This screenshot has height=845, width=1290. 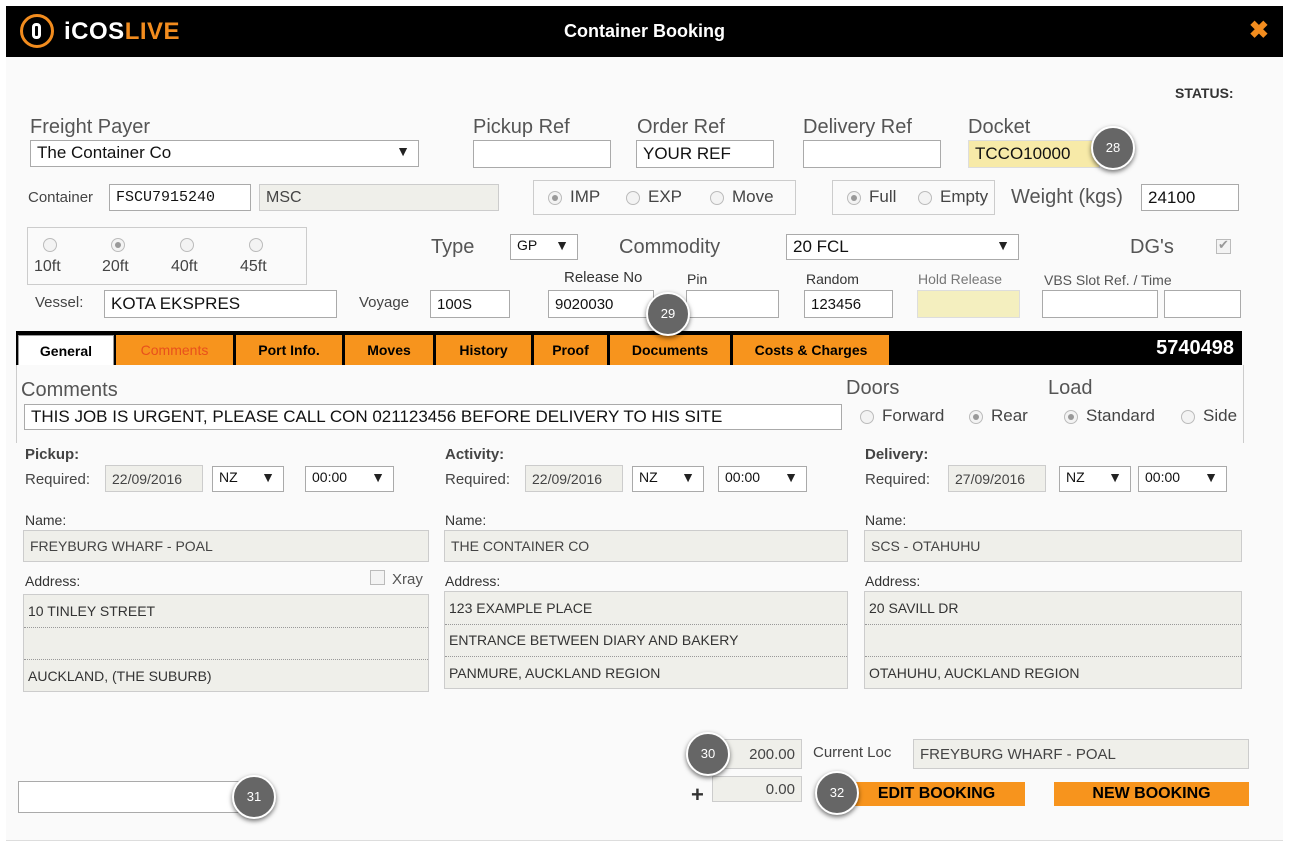 What do you see at coordinates (960, 279) in the screenshot?
I see `hold-release-label: Hold Release` at bounding box center [960, 279].